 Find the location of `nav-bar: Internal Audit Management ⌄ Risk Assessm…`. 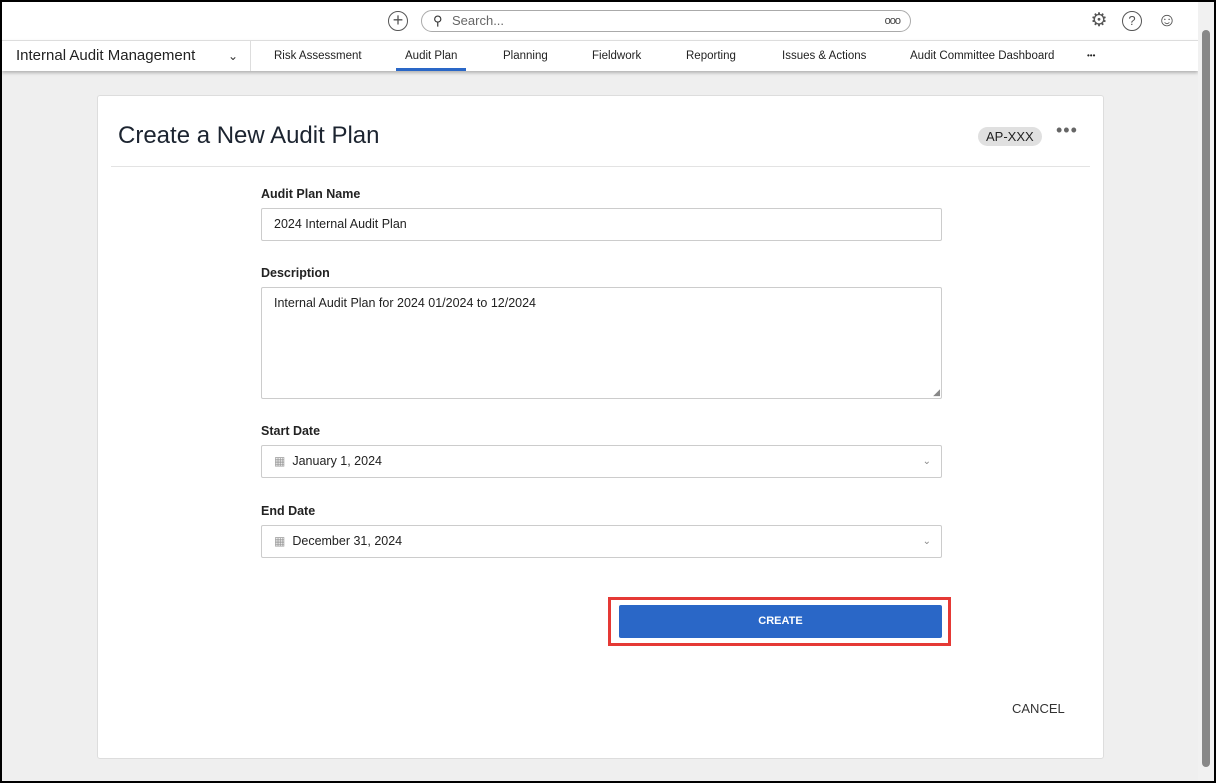

nav-bar: Internal Audit Management ⌄ Risk Assessm… is located at coordinates (600, 55).